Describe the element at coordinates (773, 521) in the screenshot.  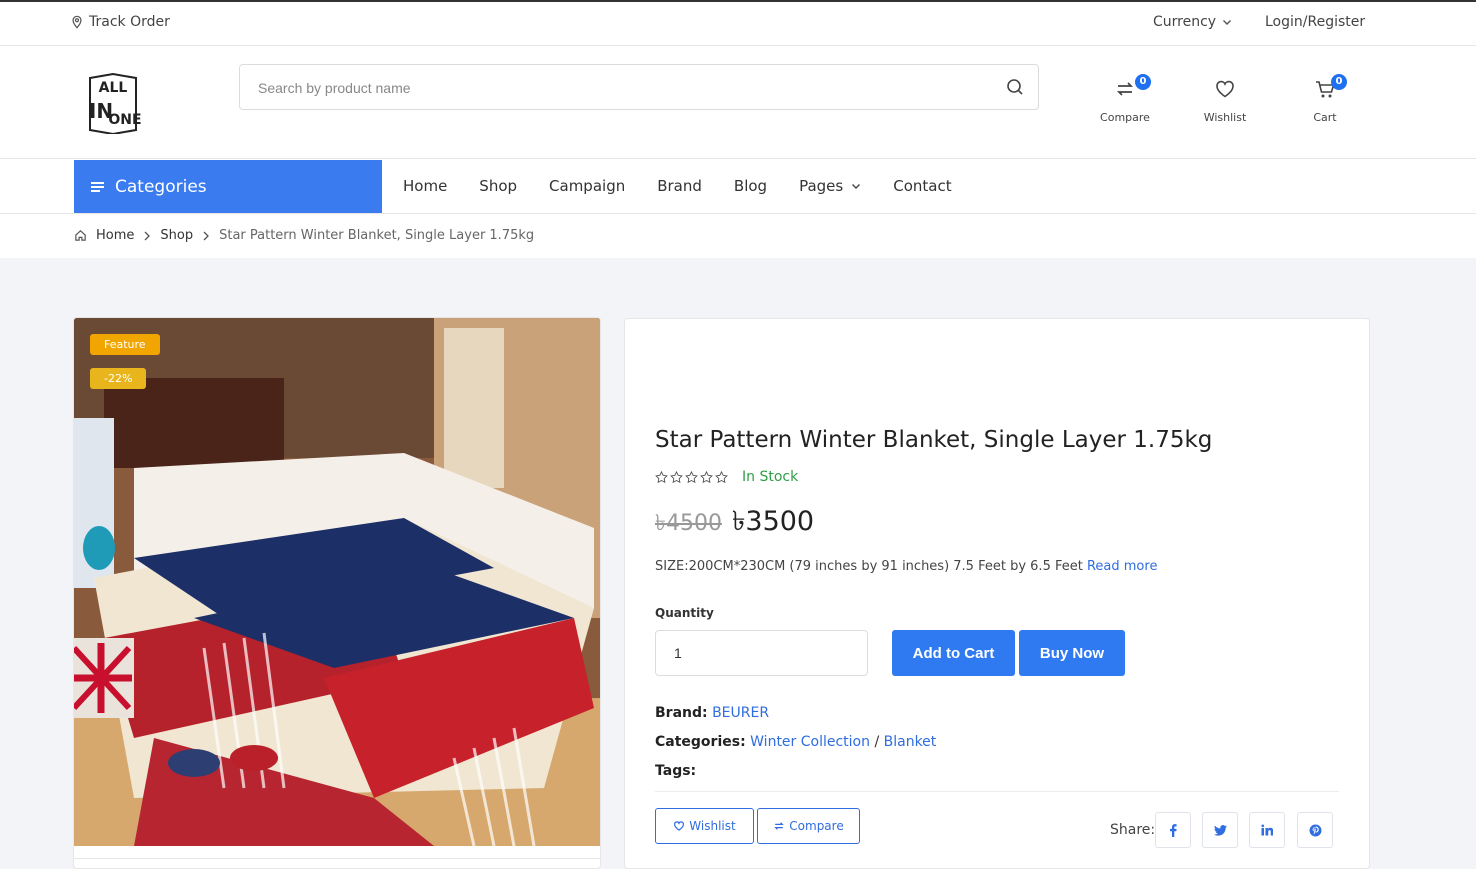
I see `new-price: ৳3500` at that location.